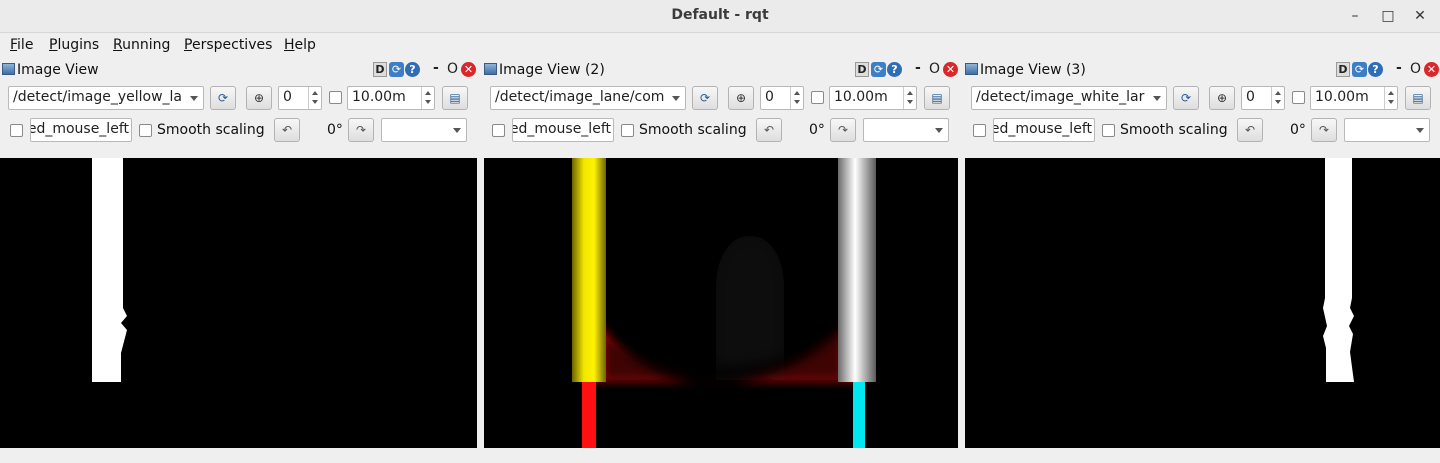 This screenshot has width=1440, height=463. Describe the element at coordinates (21, 45) in the screenshot. I see `menu-file: File` at that location.